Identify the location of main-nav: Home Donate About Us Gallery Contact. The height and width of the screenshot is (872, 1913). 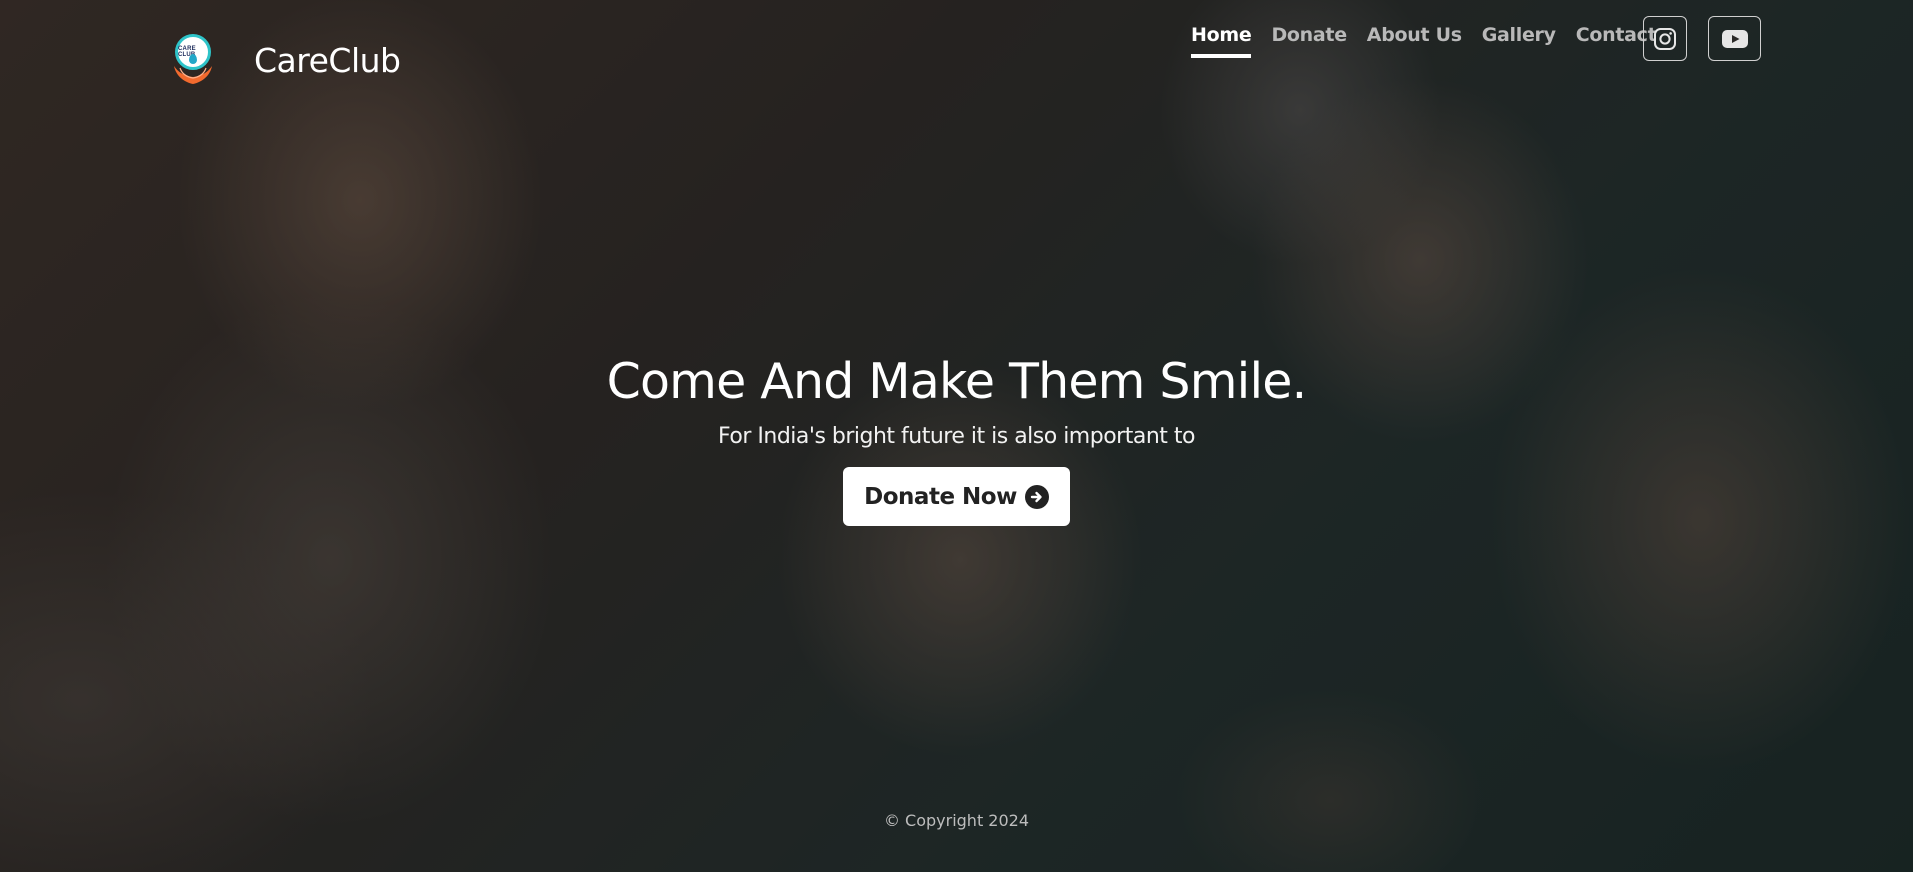
(1433, 41).